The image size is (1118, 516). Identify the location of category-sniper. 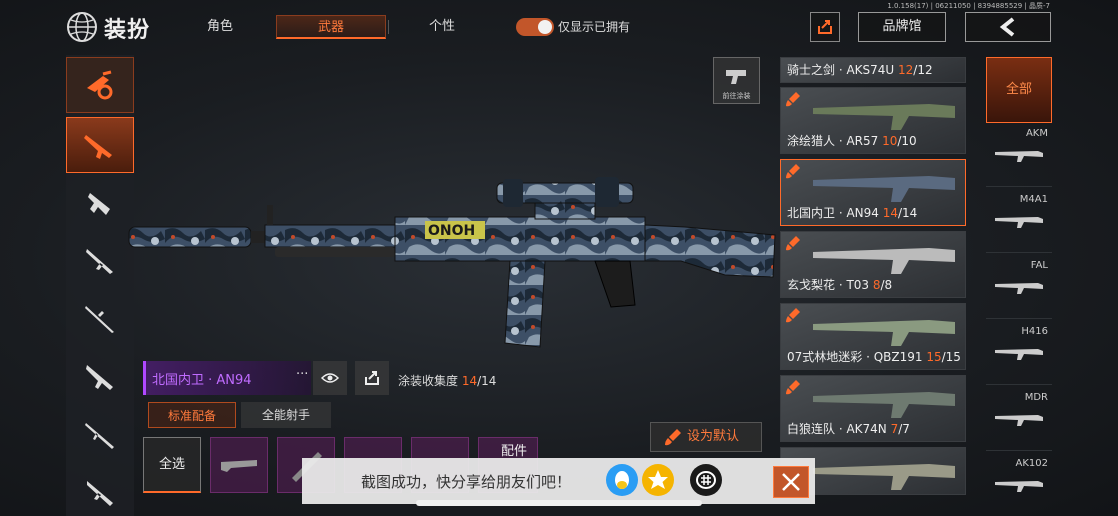
(100, 319).